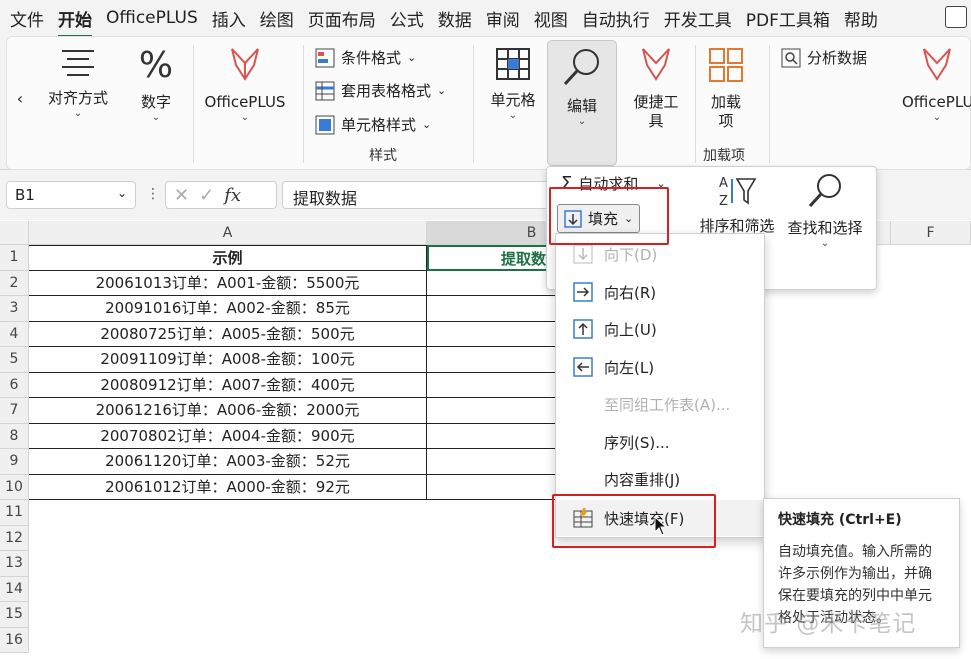 This screenshot has width=971, height=659. What do you see at coordinates (206, 195) in the screenshot?
I see `confirm-icon: ✓` at bounding box center [206, 195].